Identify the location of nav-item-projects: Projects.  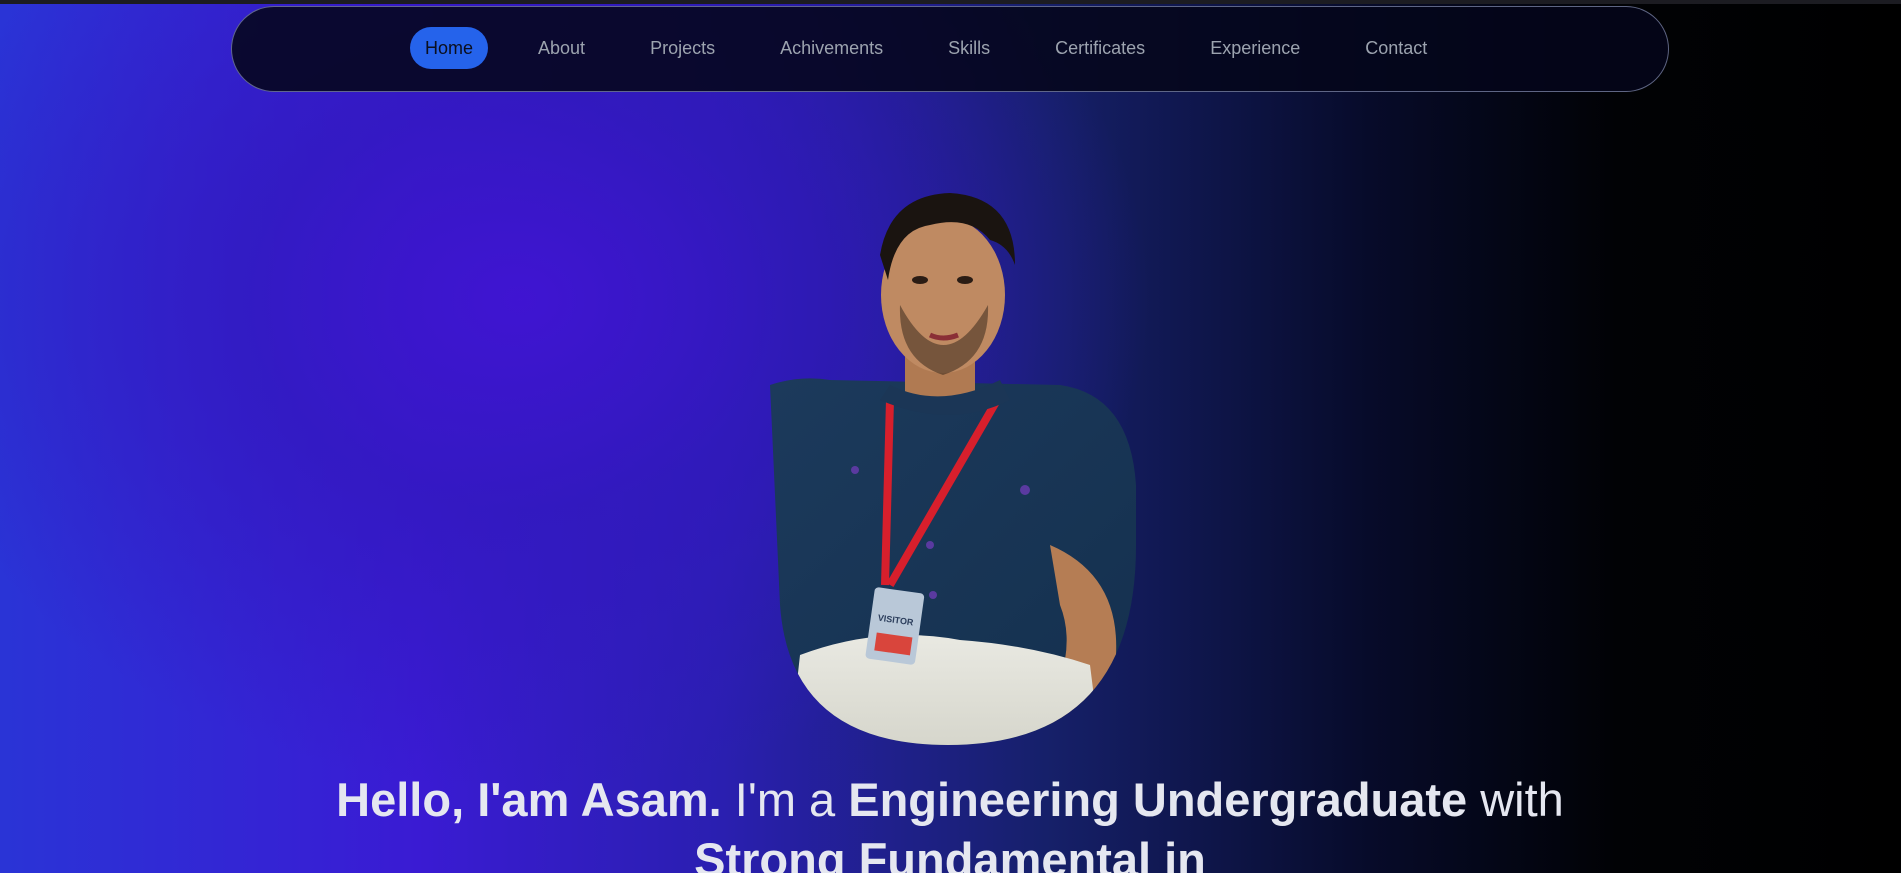
(682, 48).